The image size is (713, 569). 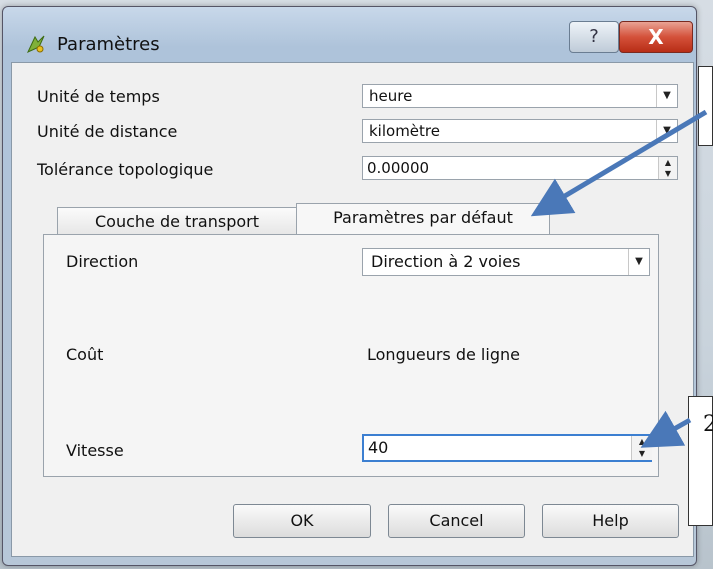 I want to click on time-unit-value: heure, so click(x=391, y=96).